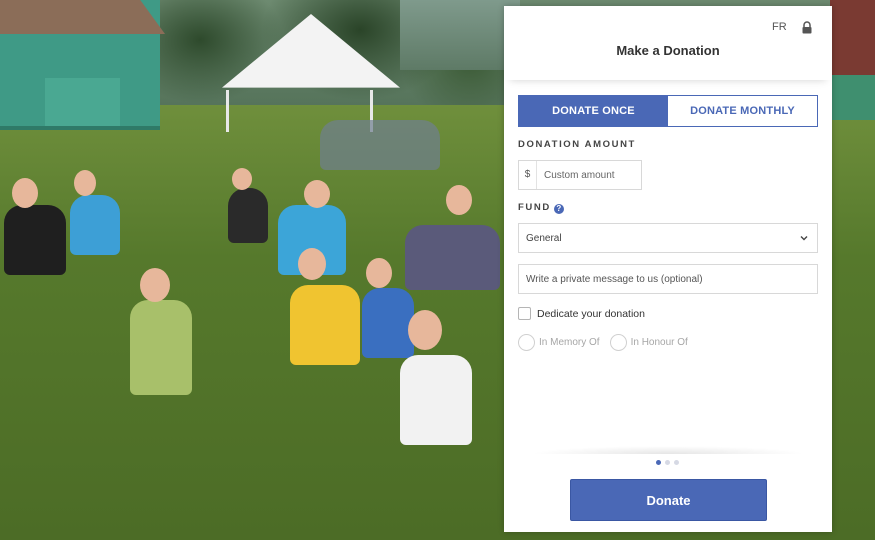 Image resolution: width=875 pixels, height=540 pixels. I want to click on dedicate-label: Dedicate your donation, so click(591, 313).